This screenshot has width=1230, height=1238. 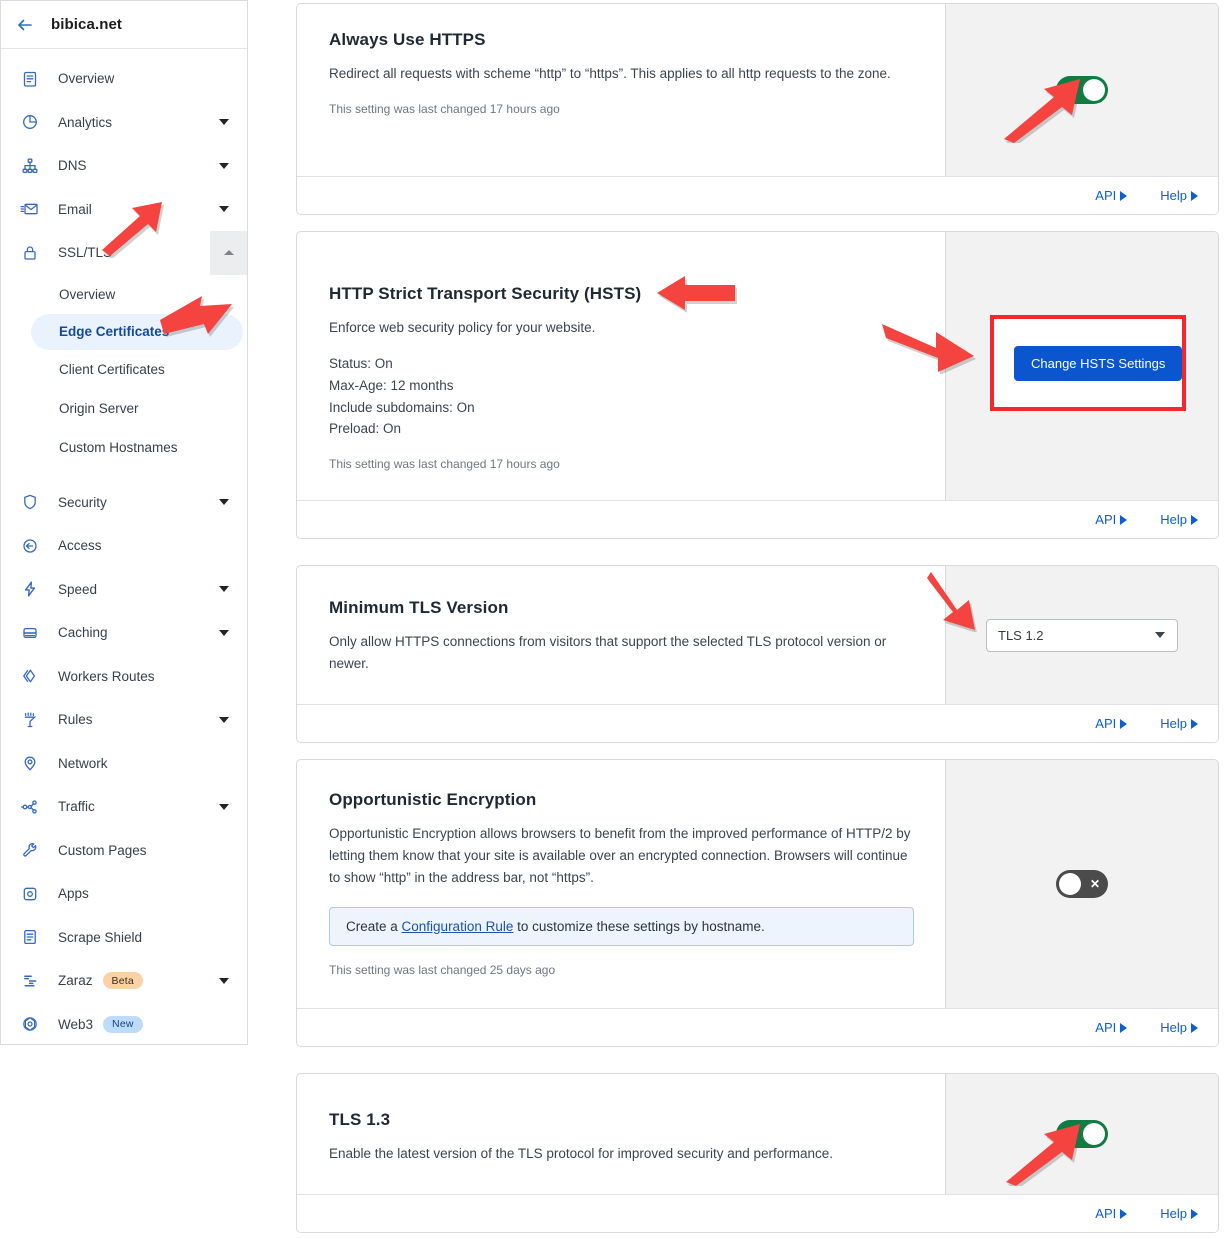 What do you see at coordinates (1082, 635) in the screenshot?
I see `minimum-tls-version-select: TLS 1.2` at bounding box center [1082, 635].